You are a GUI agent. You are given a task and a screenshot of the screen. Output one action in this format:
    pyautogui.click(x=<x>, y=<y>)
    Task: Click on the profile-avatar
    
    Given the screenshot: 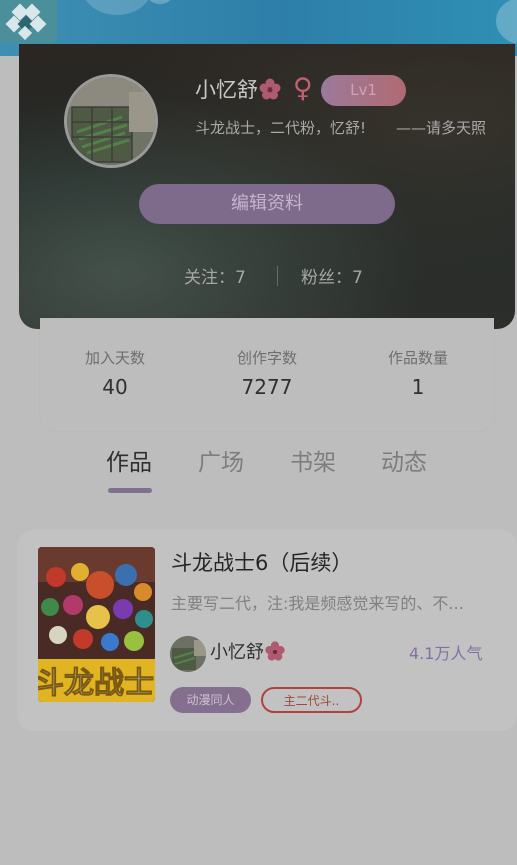 What is the action you would take?
    pyautogui.click(x=111, y=121)
    